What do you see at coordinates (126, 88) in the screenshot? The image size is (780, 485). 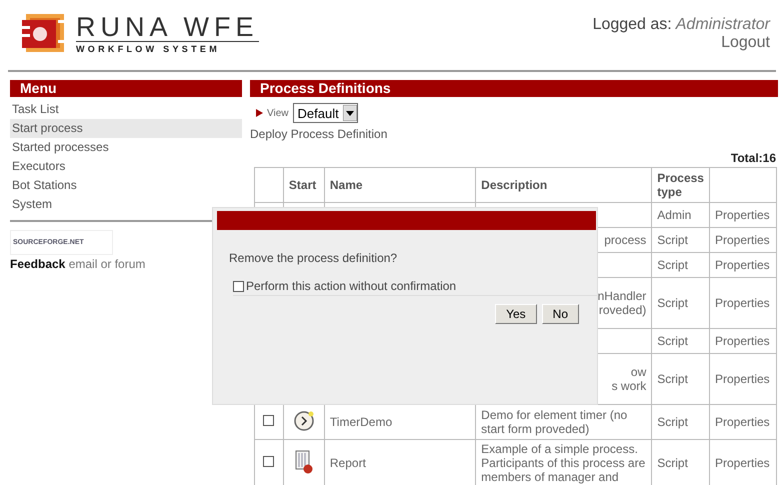 I see `menu-title: Menu` at bounding box center [126, 88].